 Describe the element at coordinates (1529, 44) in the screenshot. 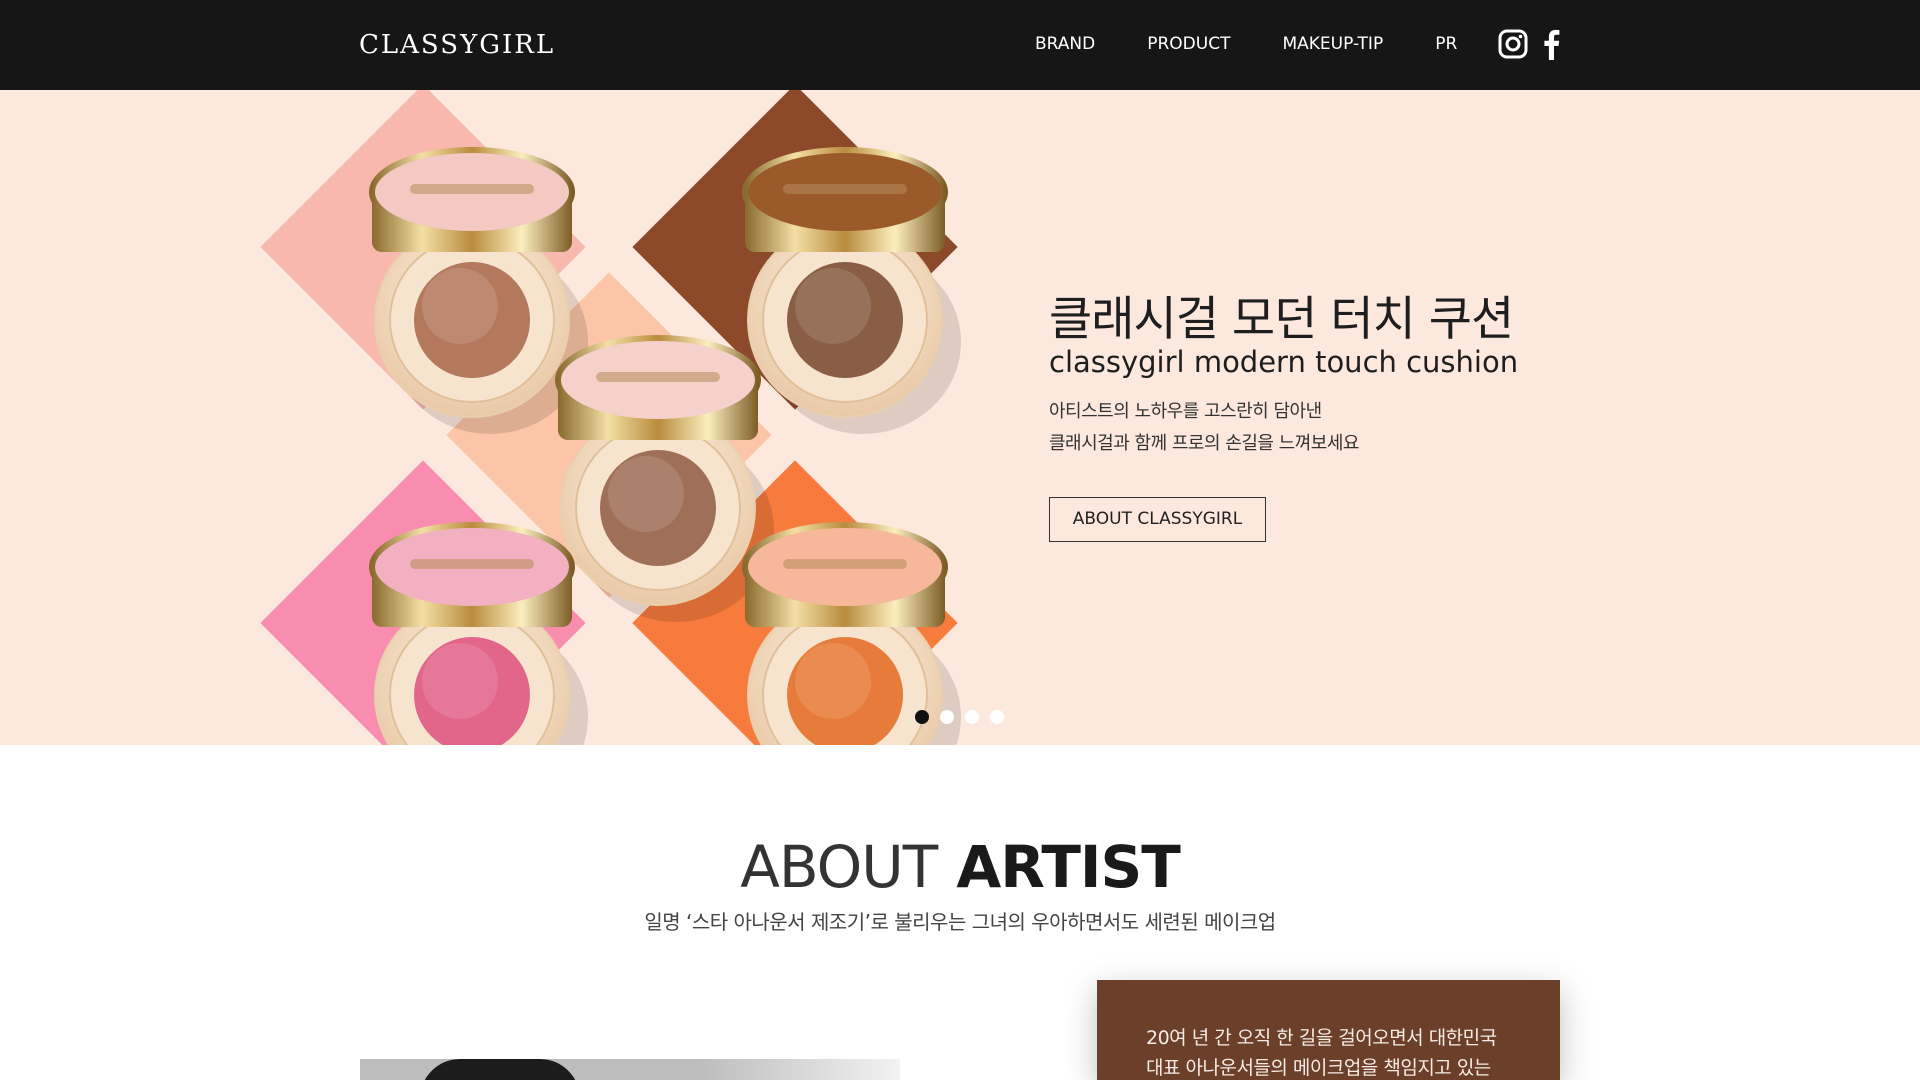

I see `social-links` at that location.